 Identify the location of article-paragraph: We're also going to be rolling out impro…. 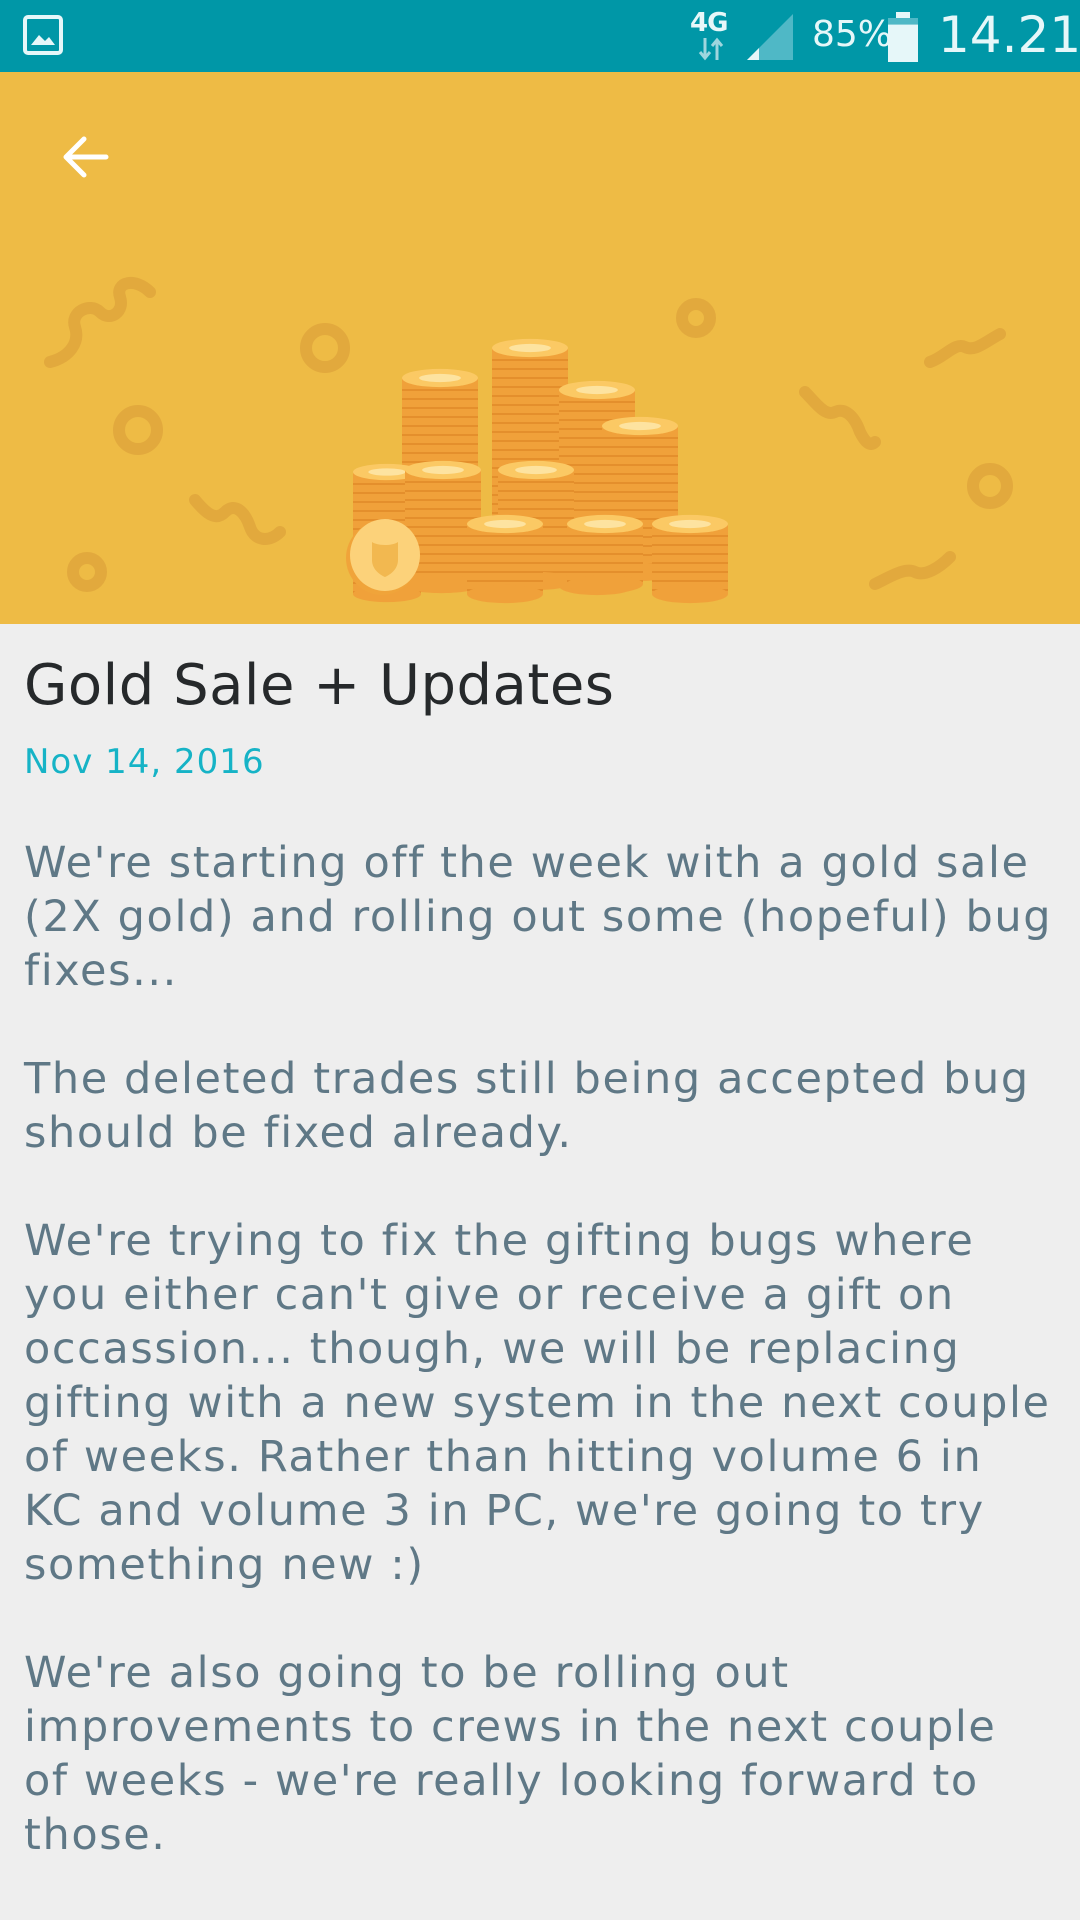
(510, 1754).